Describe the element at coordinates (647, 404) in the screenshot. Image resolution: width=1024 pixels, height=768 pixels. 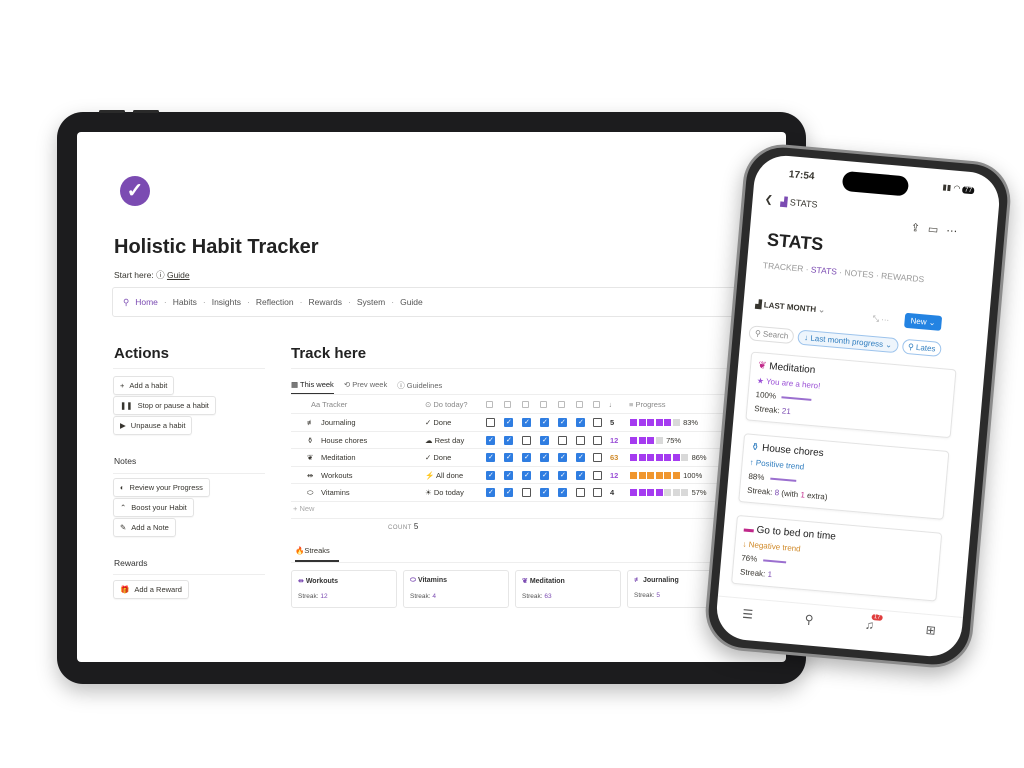
I see `col-progress: ≡ Progress` at that location.